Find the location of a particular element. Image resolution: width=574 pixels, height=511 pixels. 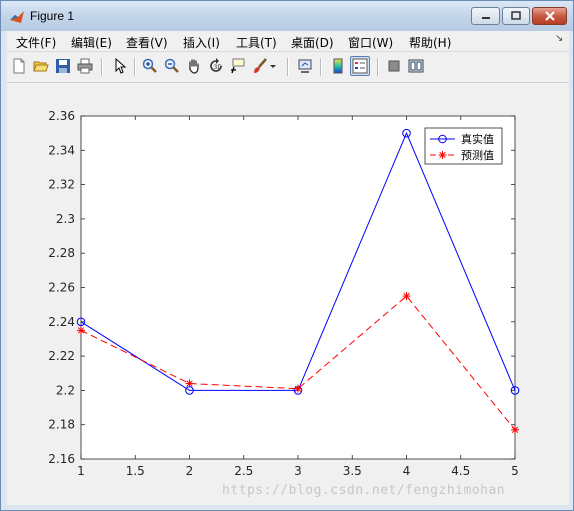

pan-button is located at coordinates (194, 66).